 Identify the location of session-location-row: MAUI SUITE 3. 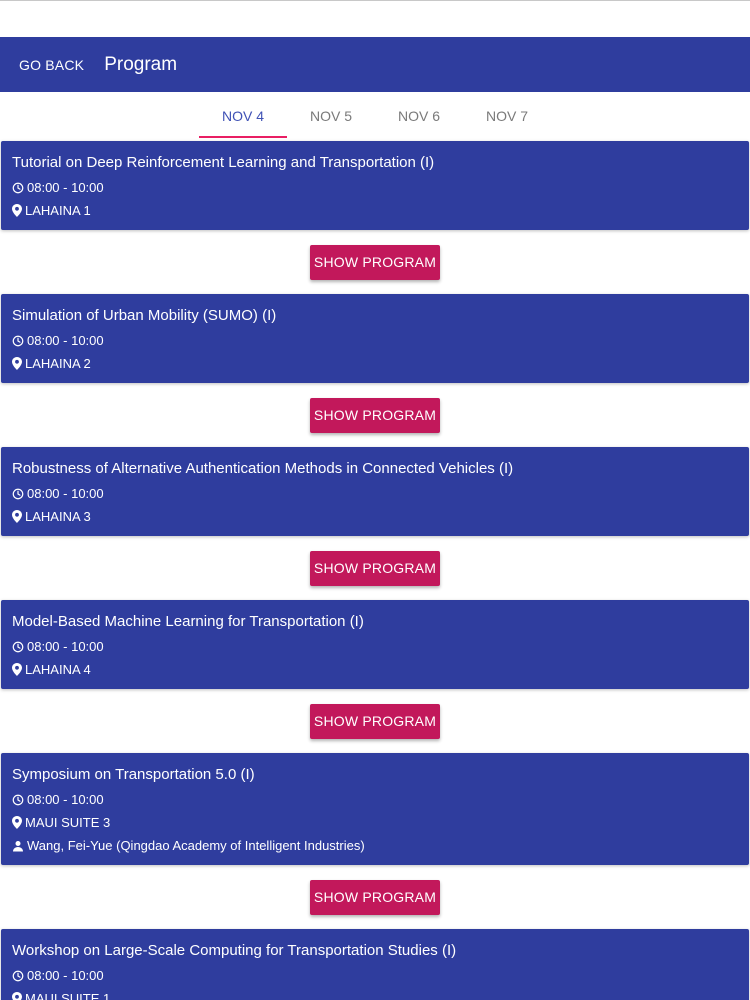
(375, 822).